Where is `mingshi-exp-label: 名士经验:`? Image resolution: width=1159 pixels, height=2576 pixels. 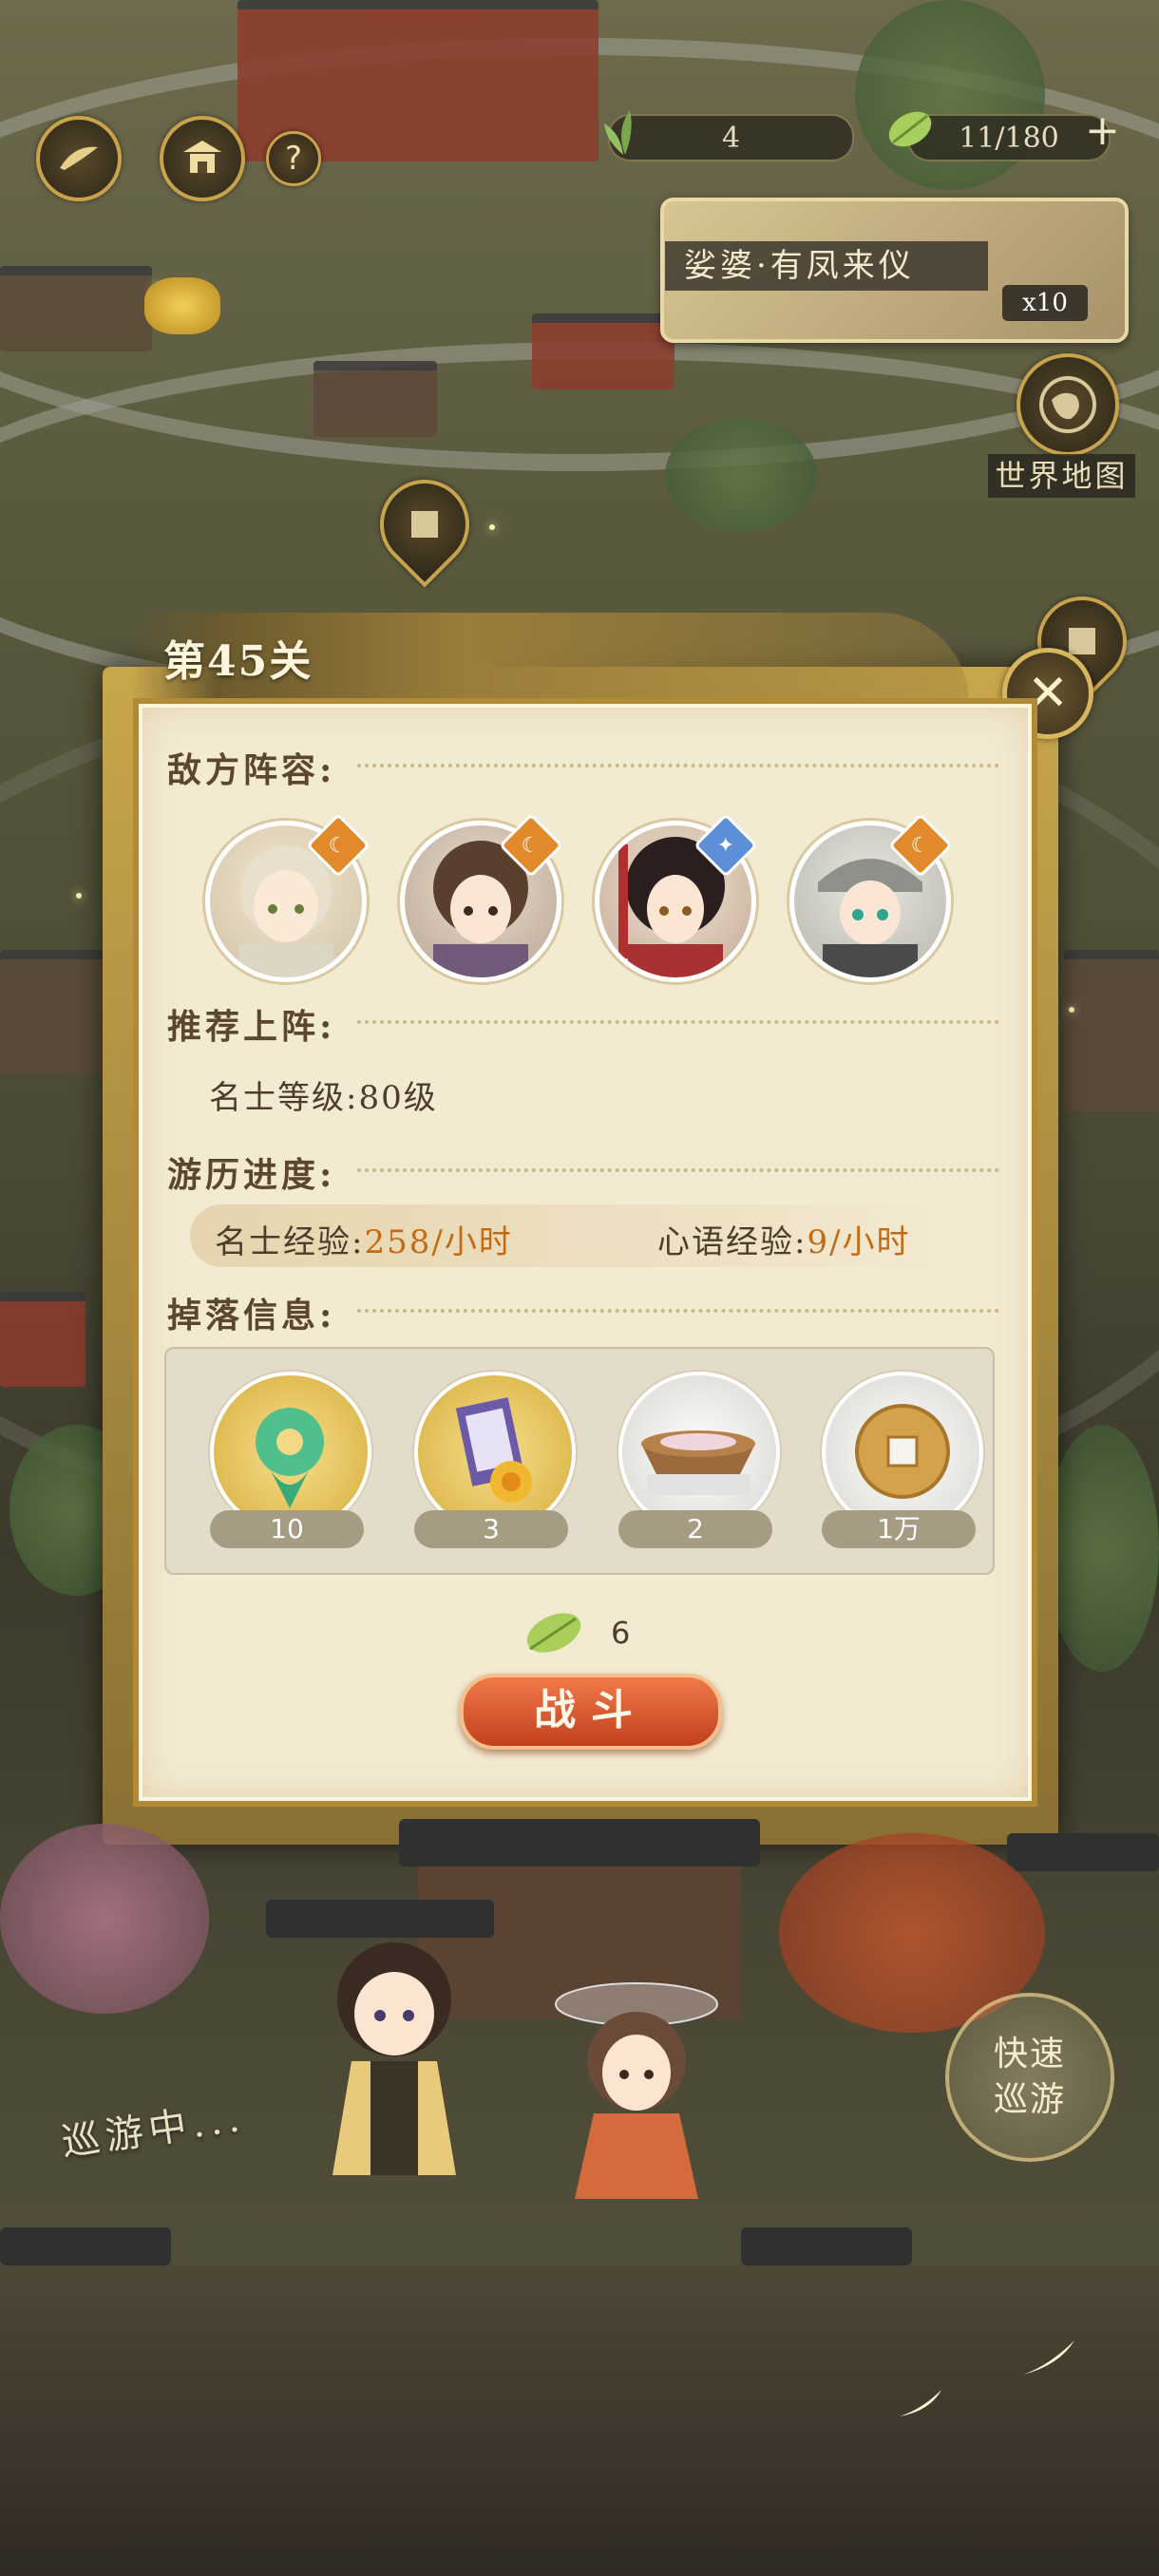
mingshi-exp-label: 名士经验: is located at coordinates (290, 1242).